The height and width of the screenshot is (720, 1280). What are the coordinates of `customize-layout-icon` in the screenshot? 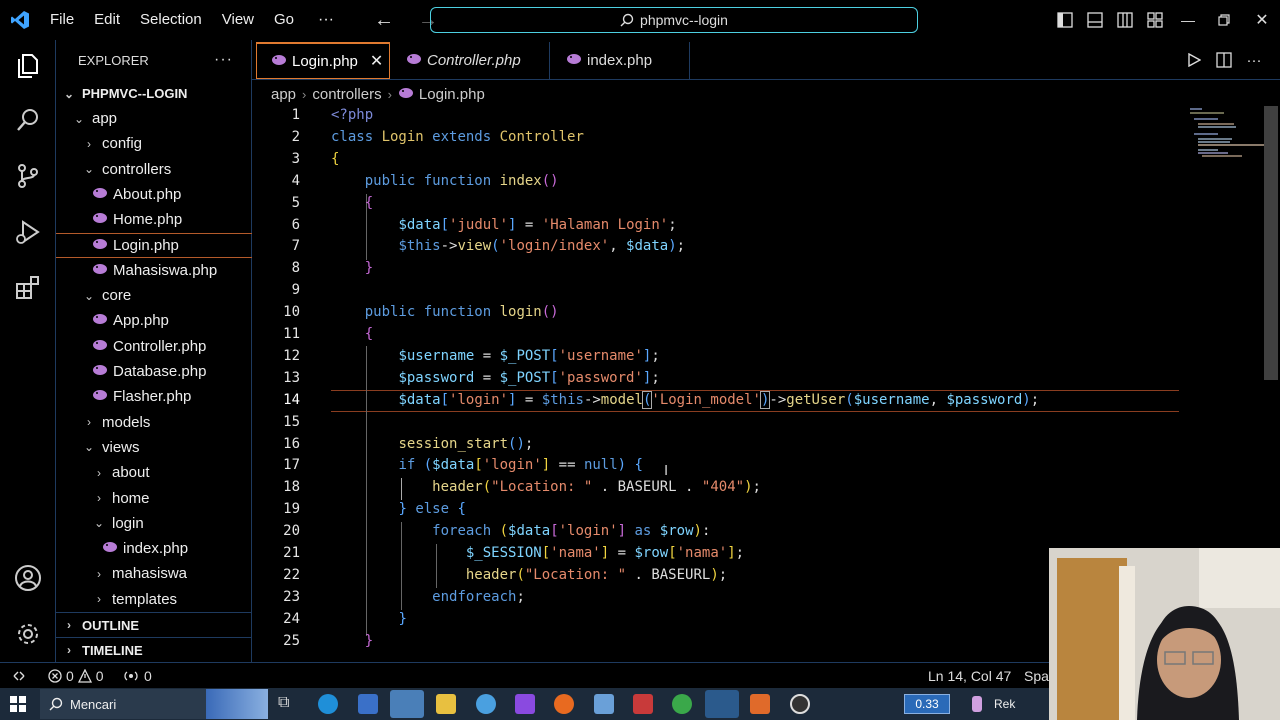 It's located at (1155, 20).